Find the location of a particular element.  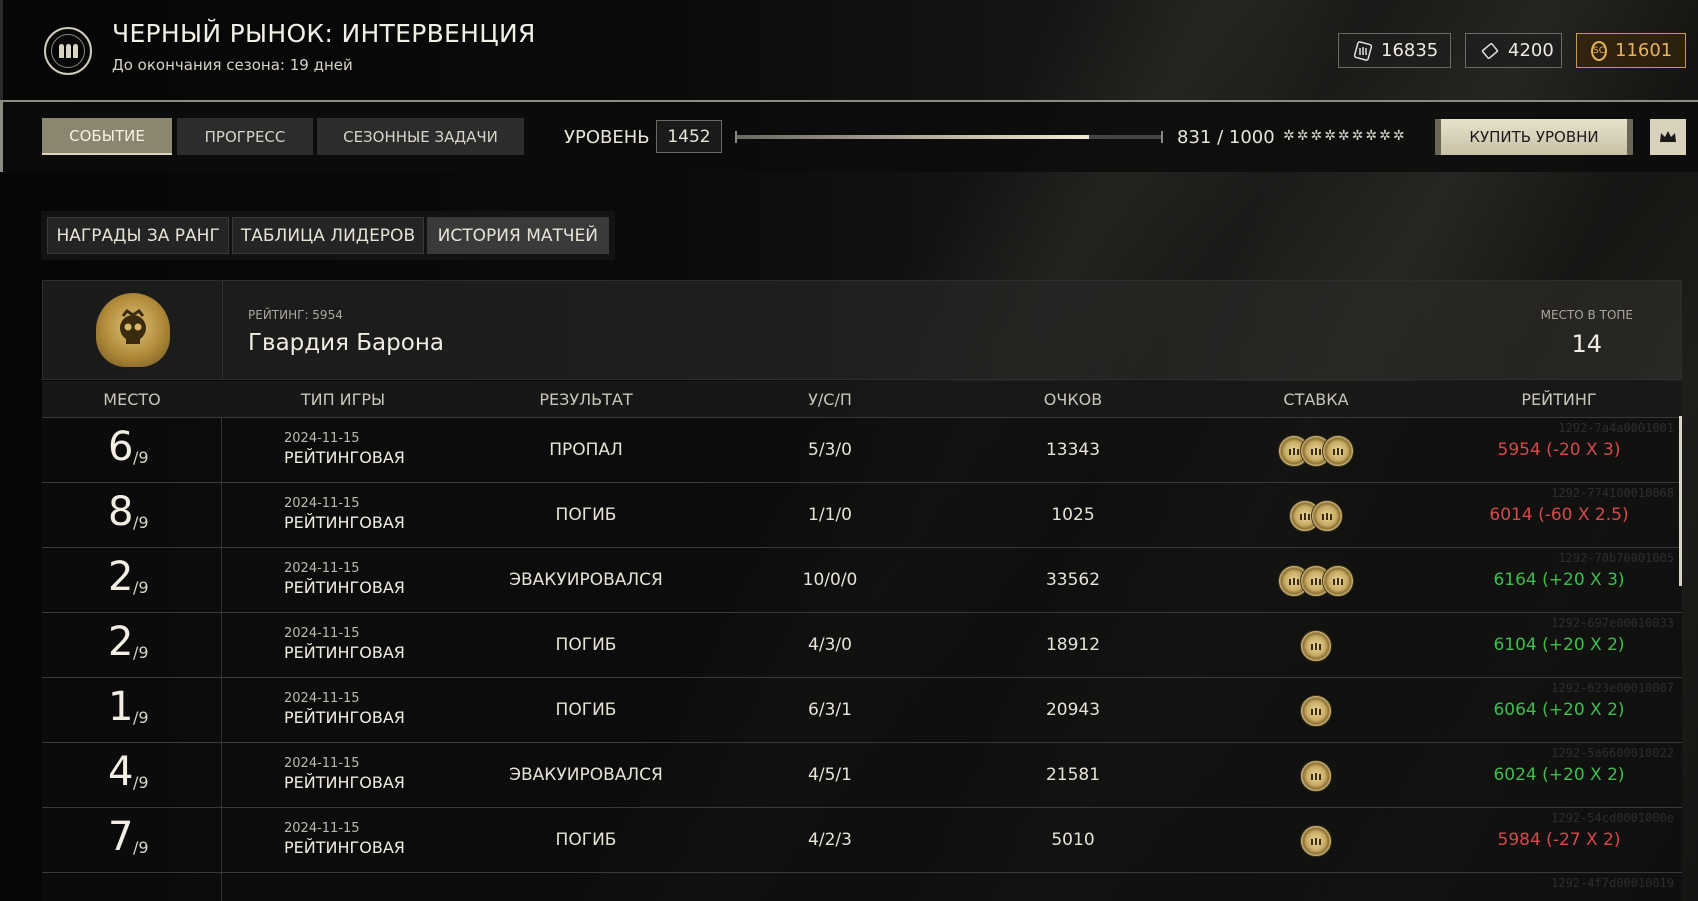

currency-sc-coins: SC 11601 is located at coordinates (1631, 50).